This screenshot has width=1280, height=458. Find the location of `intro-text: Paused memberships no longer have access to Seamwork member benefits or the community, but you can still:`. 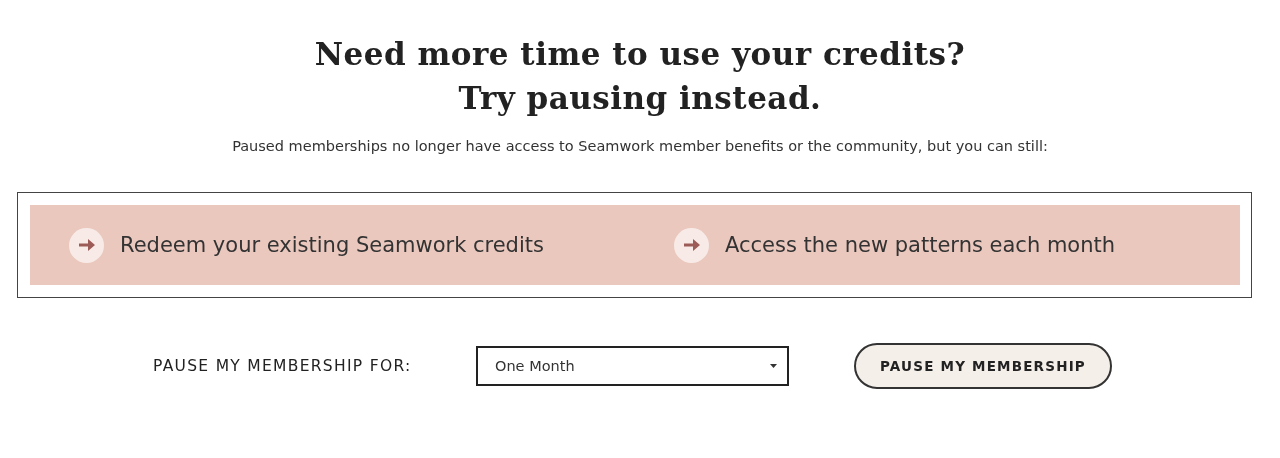

intro-text: Paused memberships no longer have access to Seamwork member benefits or the community, but you can still: is located at coordinates (640, 146).